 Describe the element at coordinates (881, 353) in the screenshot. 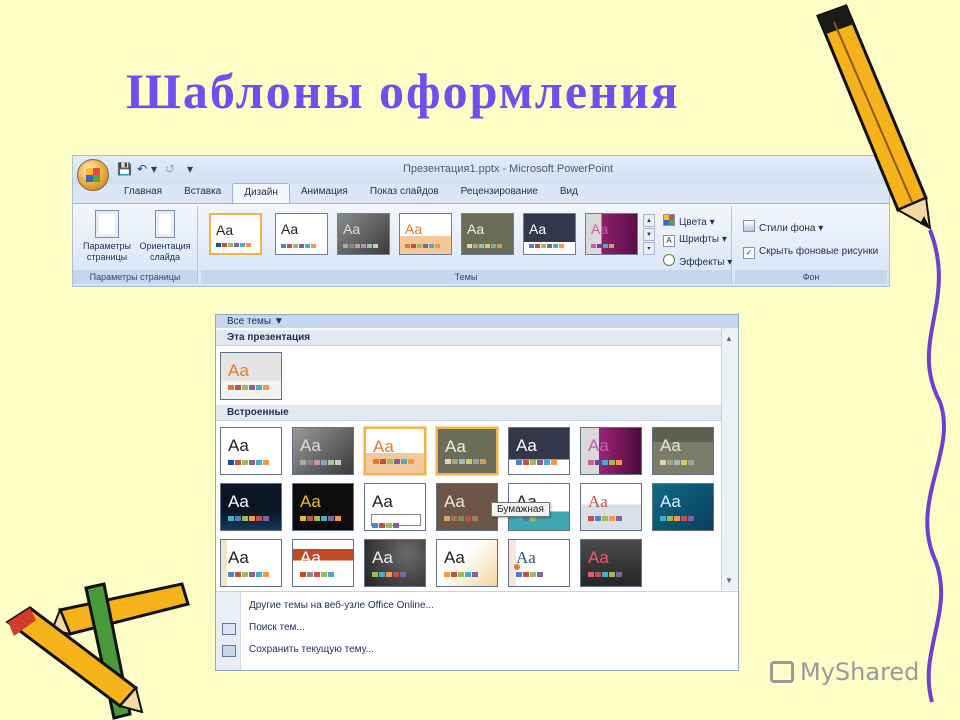

I see `pencil-decoration-right` at that location.